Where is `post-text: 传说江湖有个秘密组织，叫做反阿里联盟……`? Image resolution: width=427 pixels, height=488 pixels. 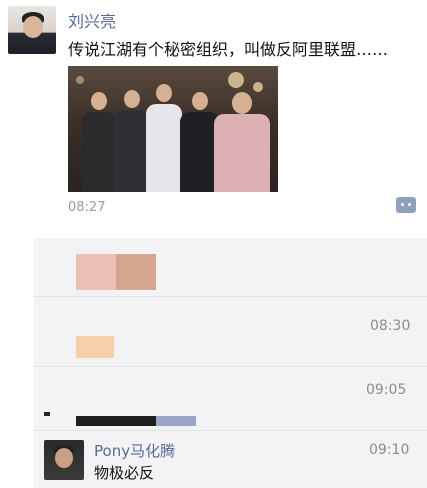 post-text: 传说江湖有个秘密组织，叫做反阿里联盟…… is located at coordinates (228, 49).